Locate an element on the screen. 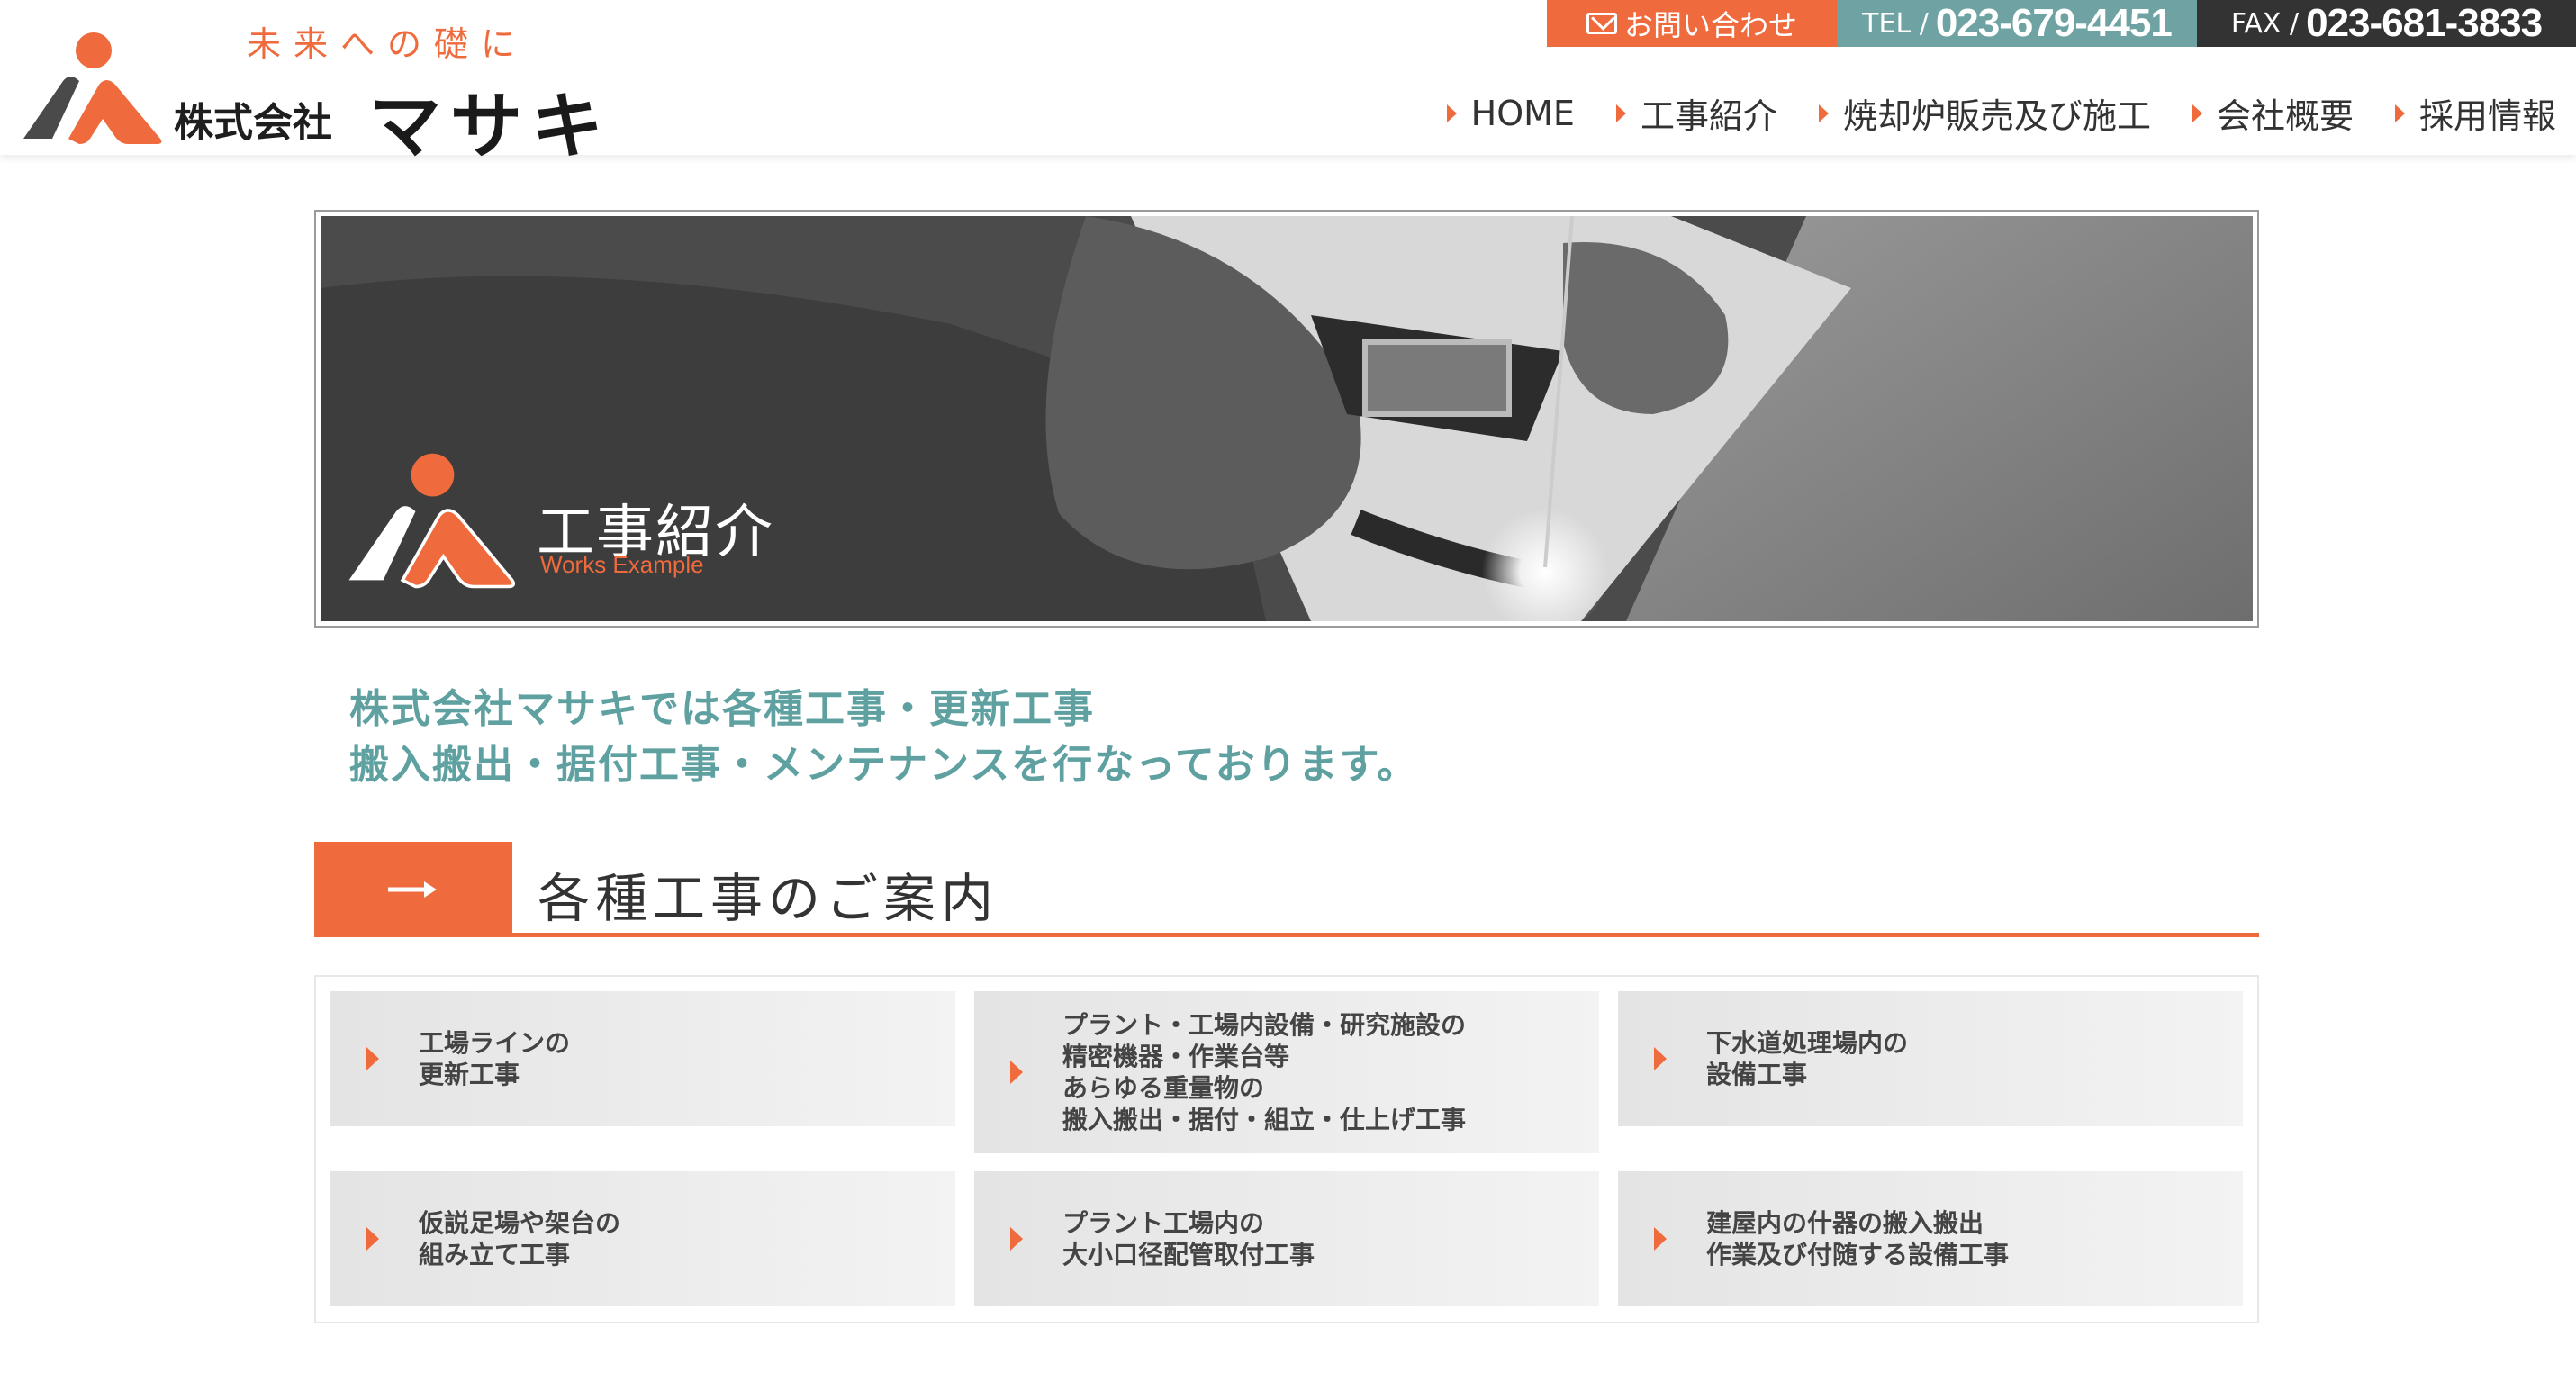  tel-number: 023-679-4451 is located at coordinates (2054, 23).